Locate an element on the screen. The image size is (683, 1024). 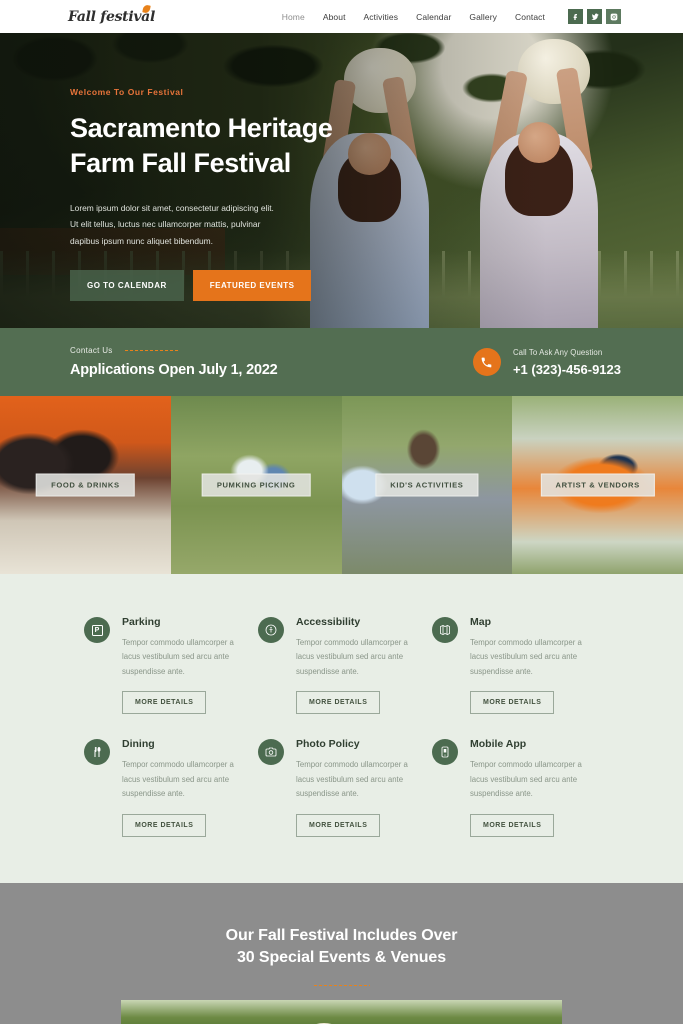
gallery-caption: ARTIST & VENDORS is located at coordinates (597, 485).